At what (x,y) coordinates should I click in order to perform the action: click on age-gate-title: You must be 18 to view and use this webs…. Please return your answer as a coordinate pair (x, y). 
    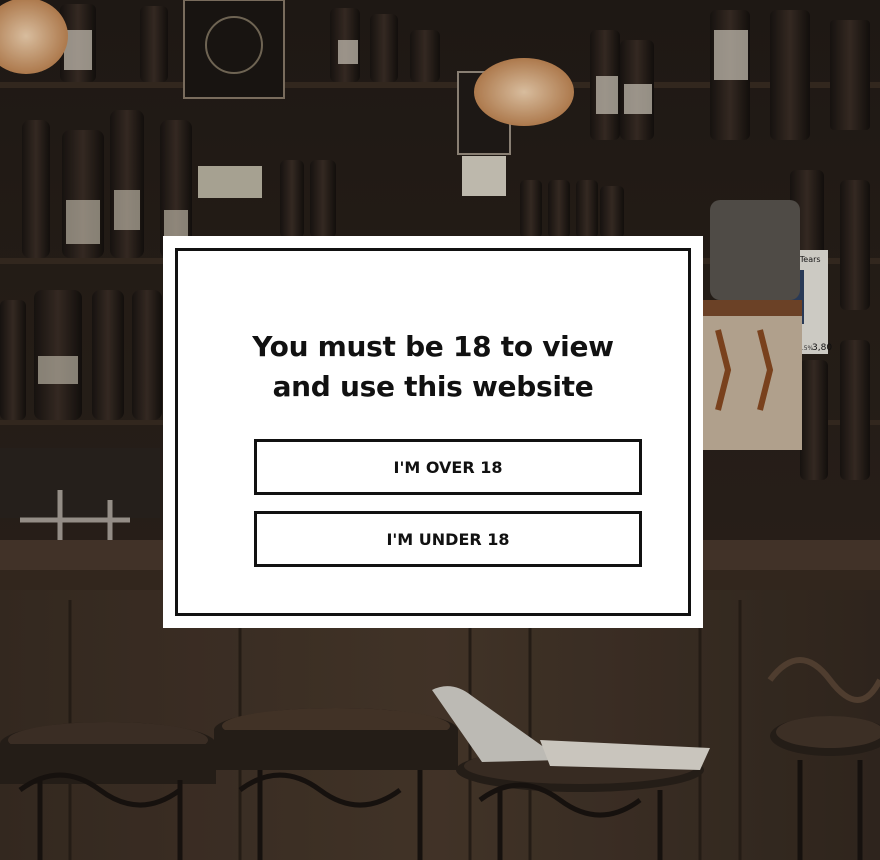
    Looking at the image, I should click on (433, 367).